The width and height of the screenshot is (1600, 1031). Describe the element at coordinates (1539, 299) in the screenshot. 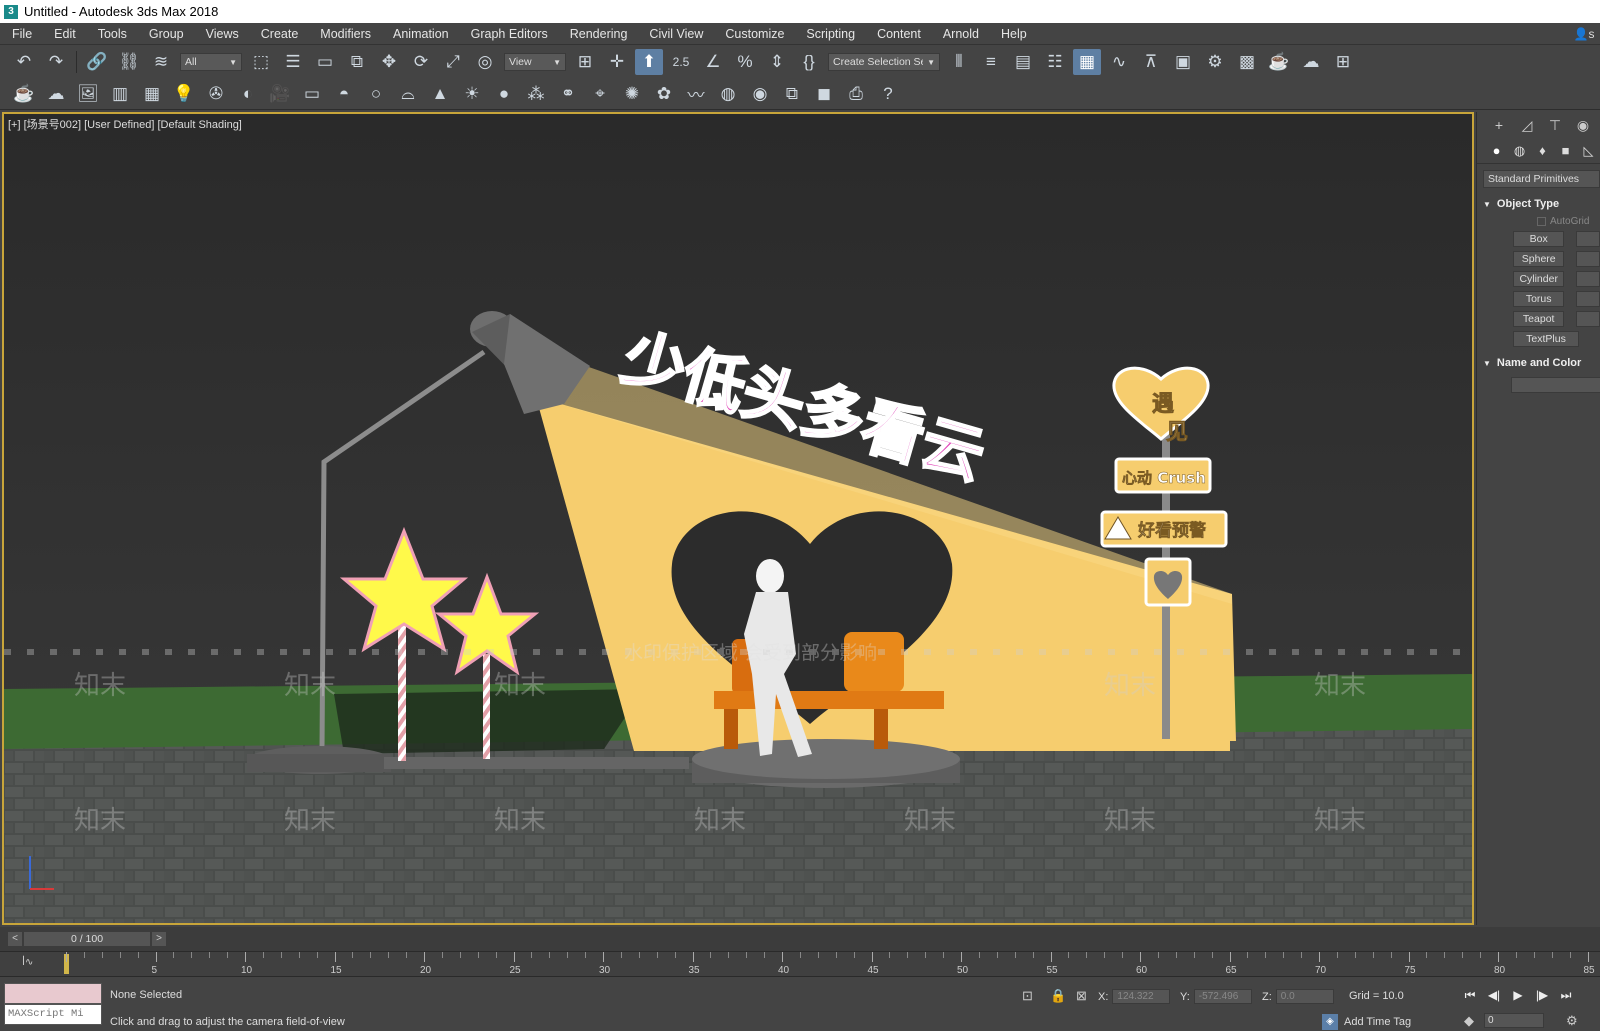

I see `torus-button: Torus` at that location.